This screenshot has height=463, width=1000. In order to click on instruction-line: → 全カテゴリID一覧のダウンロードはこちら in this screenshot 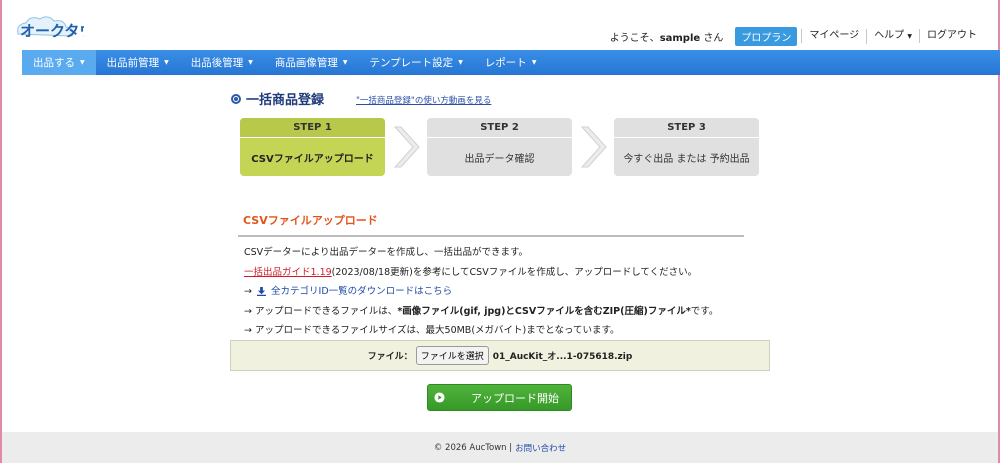, I will do `click(348, 291)`.